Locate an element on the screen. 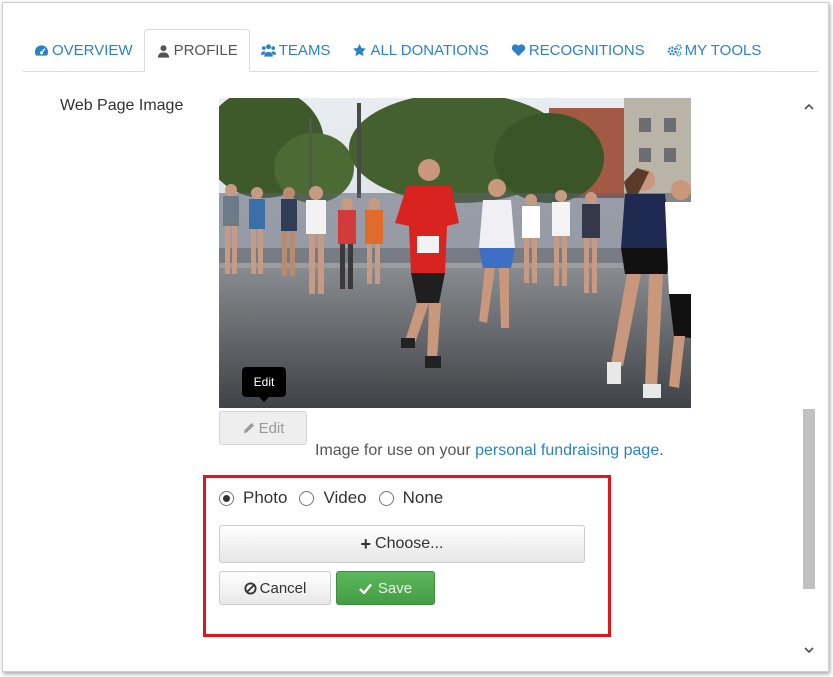 The height and width of the screenshot is (677, 833). user-icon is located at coordinates (164, 51).